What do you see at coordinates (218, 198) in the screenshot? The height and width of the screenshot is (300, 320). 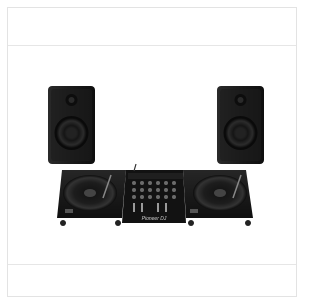 I see `right-turntable` at bounding box center [218, 198].